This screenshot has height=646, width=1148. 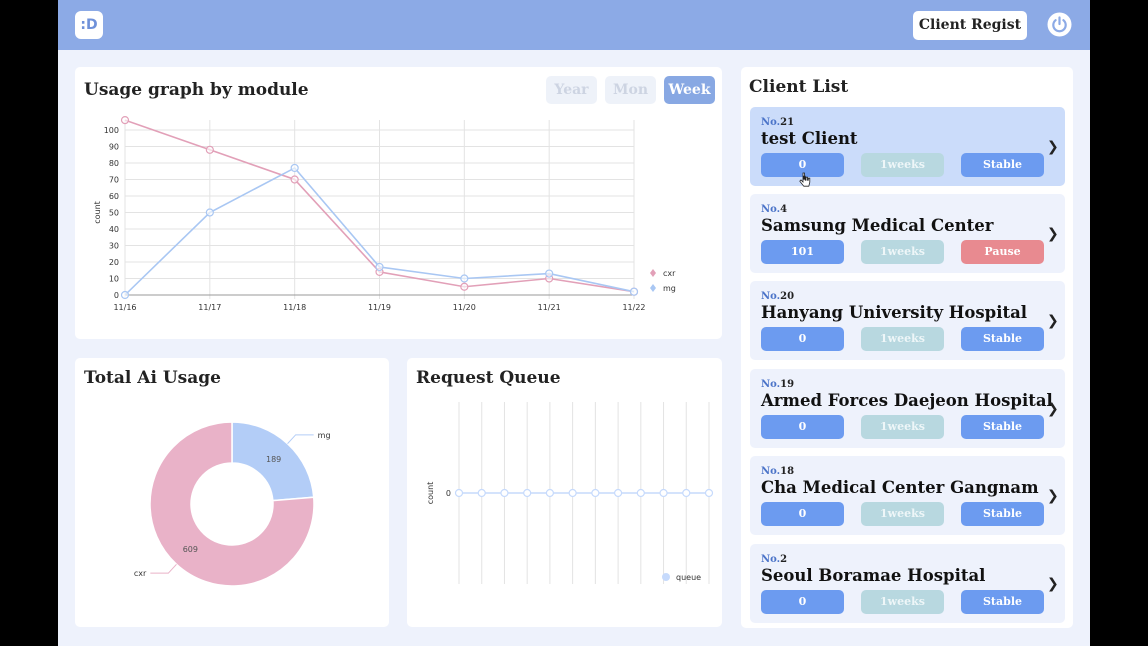 What do you see at coordinates (564, 492) in the screenshot?
I see `request-queue-card: Request Queue 0 count queue` at bounding box center [564, 492].